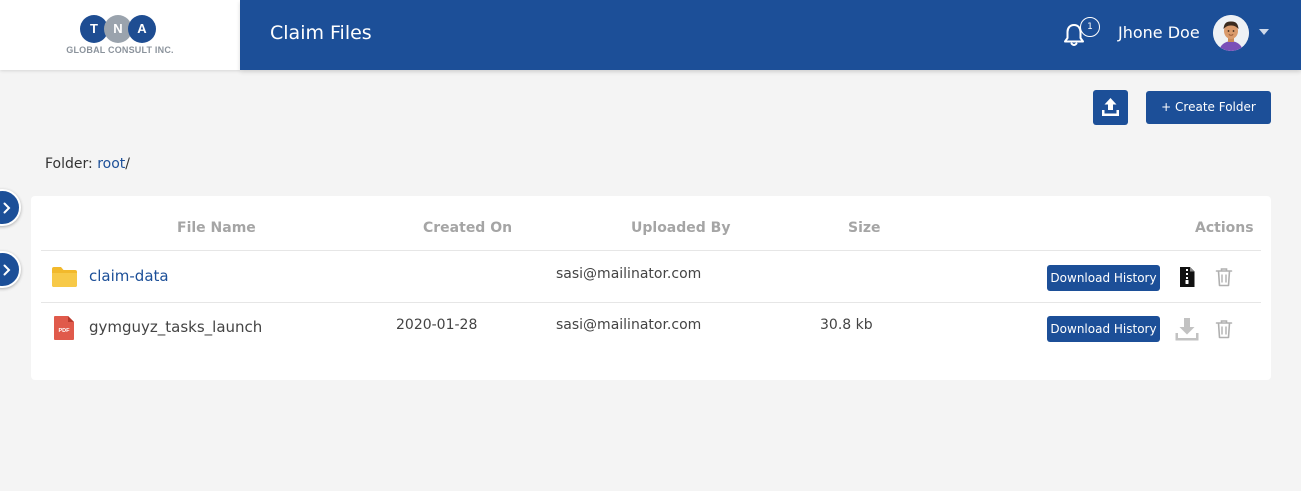  What do you see at coordinates (468, 228) in the screenshot?
I see `column-header-created-on: Created On` at bounding box center [468, 228].